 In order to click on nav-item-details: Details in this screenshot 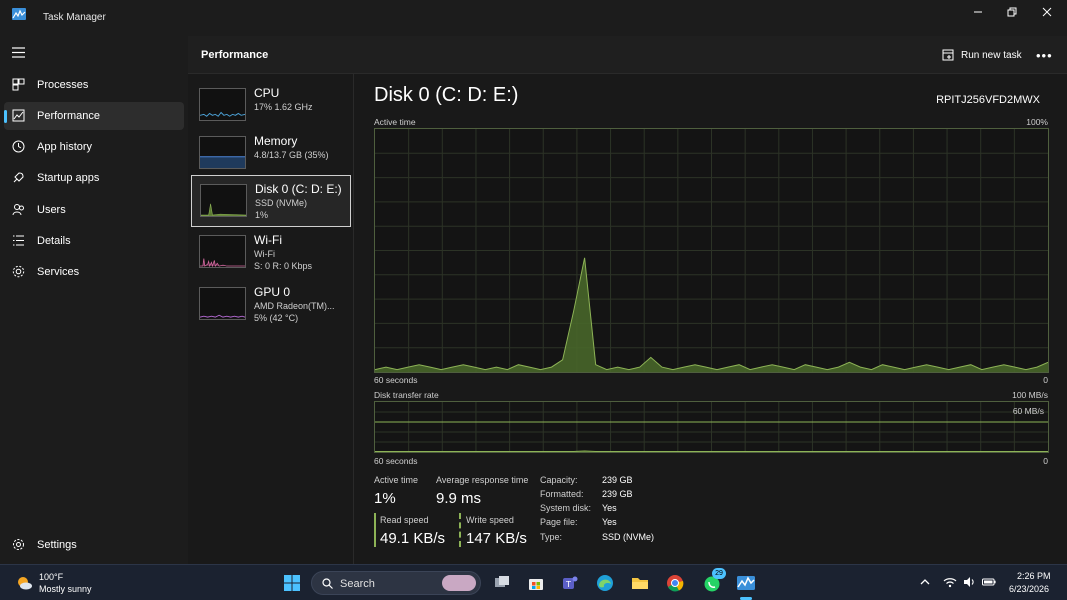, I will do `click(94, 241)`.